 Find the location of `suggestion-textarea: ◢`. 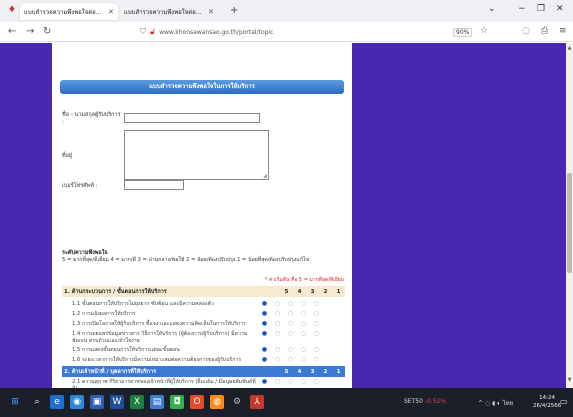

suggestion-textarea: ◢ is located at coordinates (196, 155).